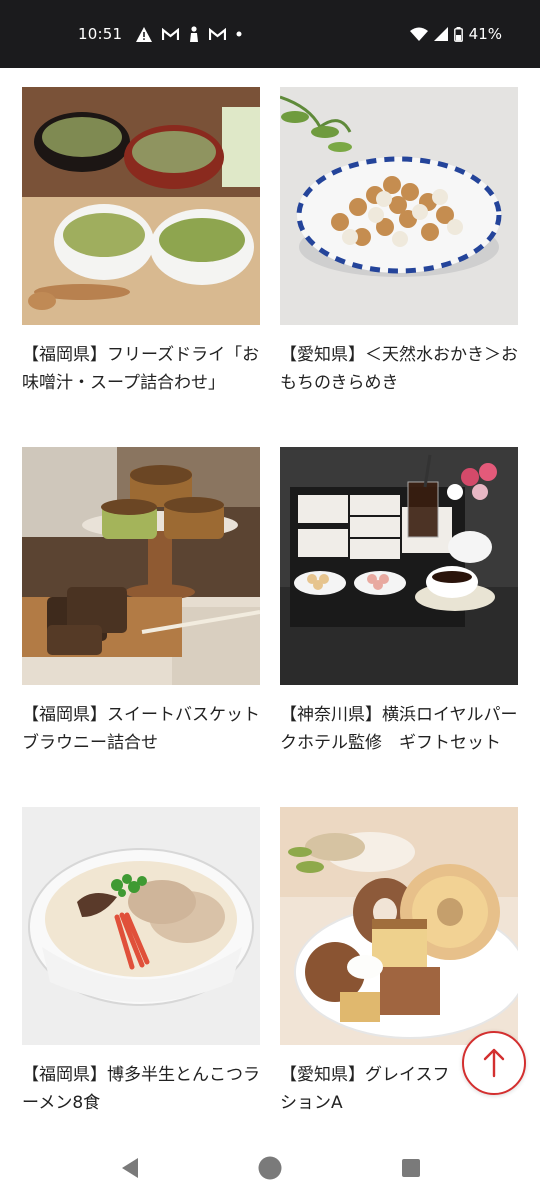  I want to click on product-card: 【福岡県】博多半生とんこつラーメン8食, so click(141, 987).